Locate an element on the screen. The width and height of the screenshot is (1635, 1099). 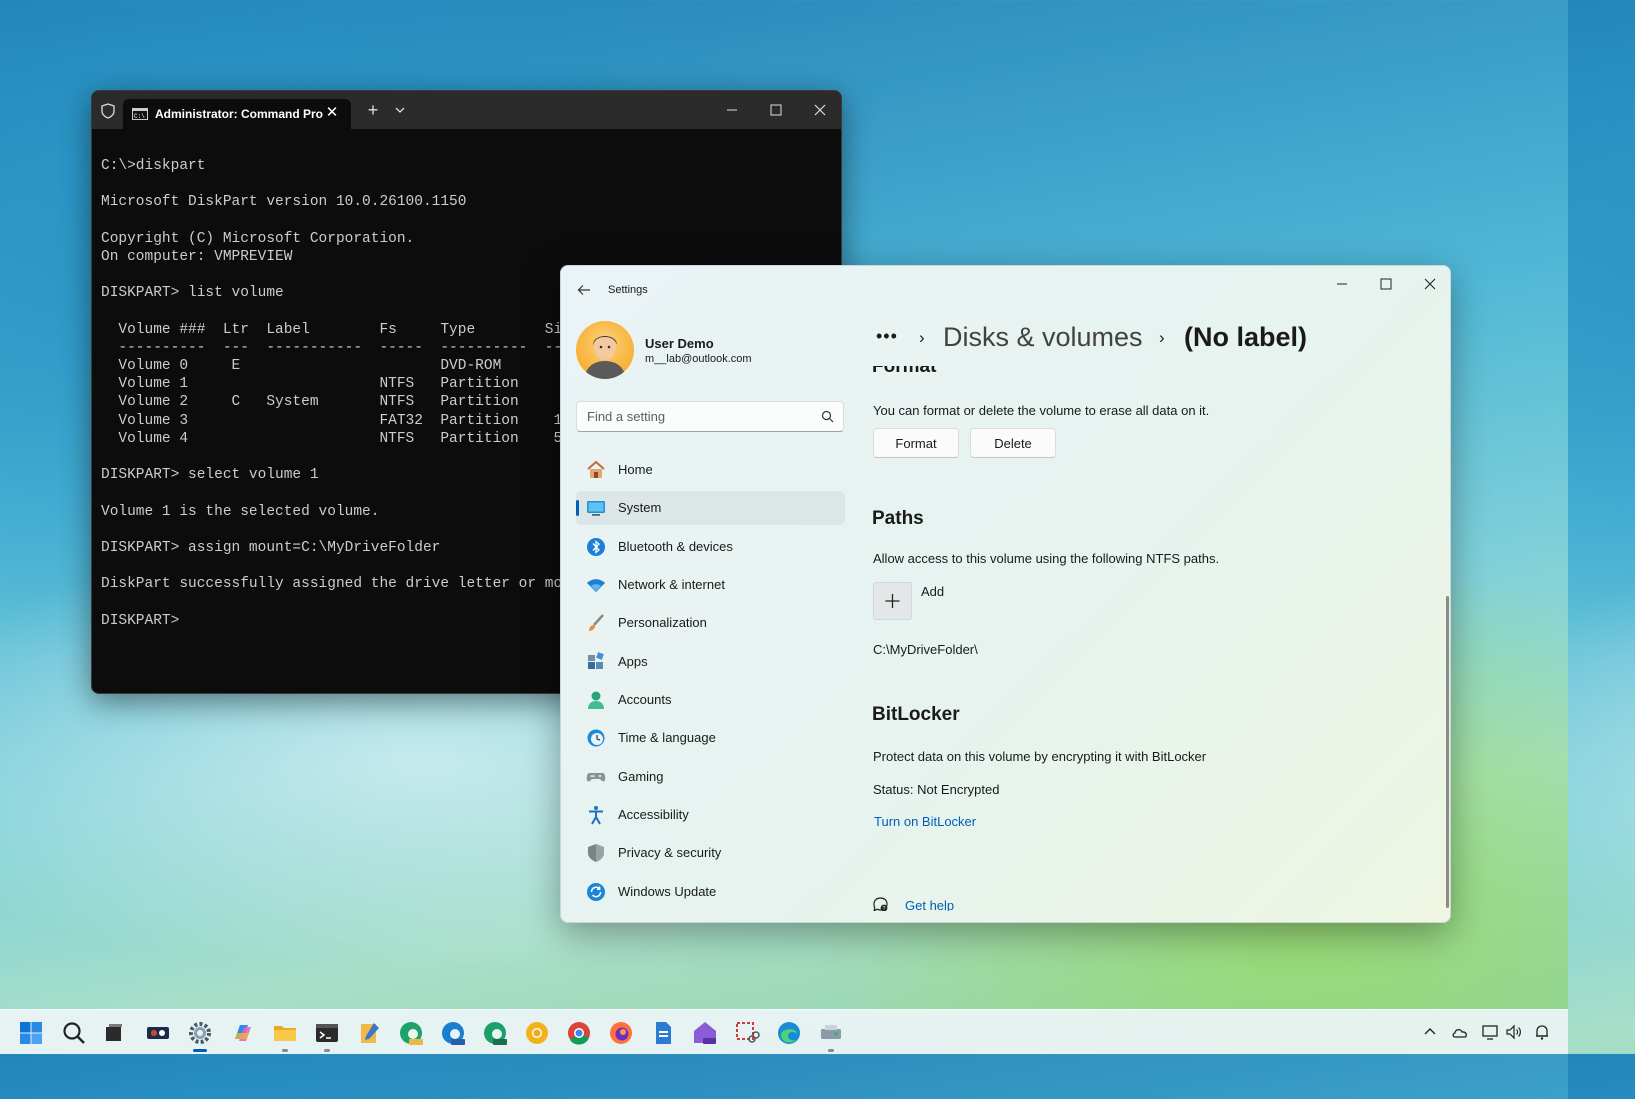
file-explorer-icon is located at coordinates (285, 1033).